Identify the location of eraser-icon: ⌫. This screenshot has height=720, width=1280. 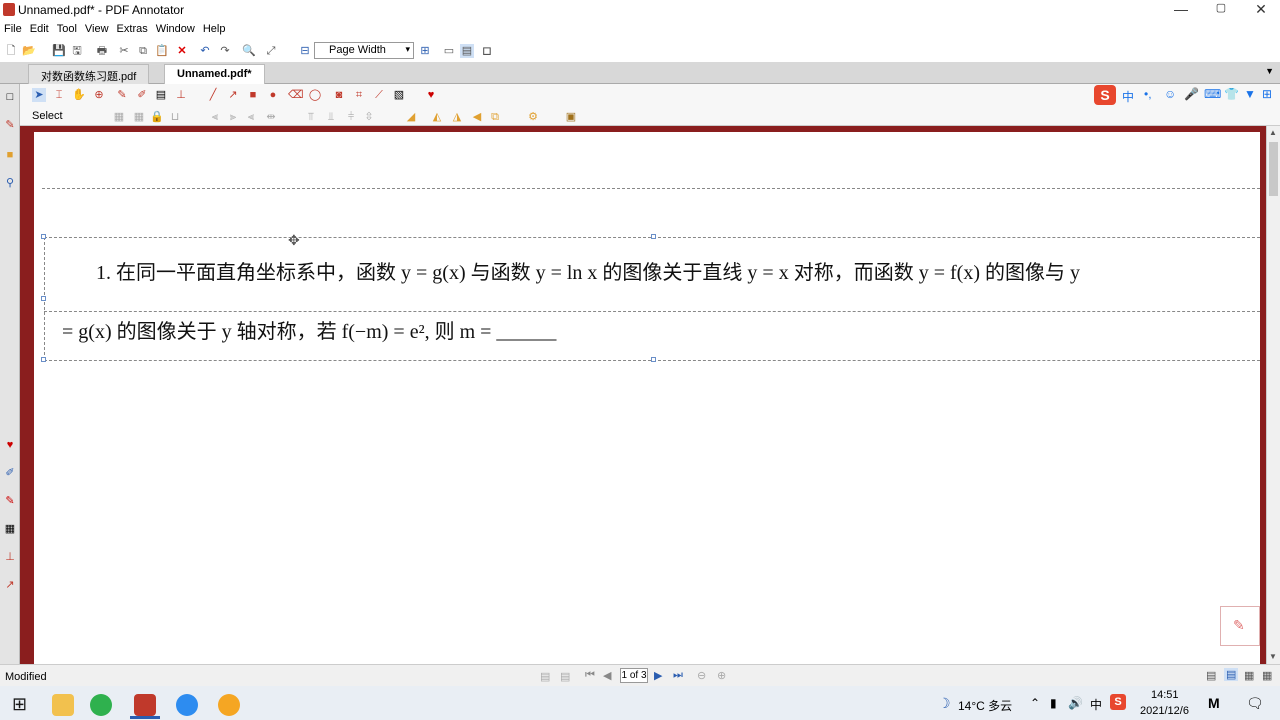
(296, 95).